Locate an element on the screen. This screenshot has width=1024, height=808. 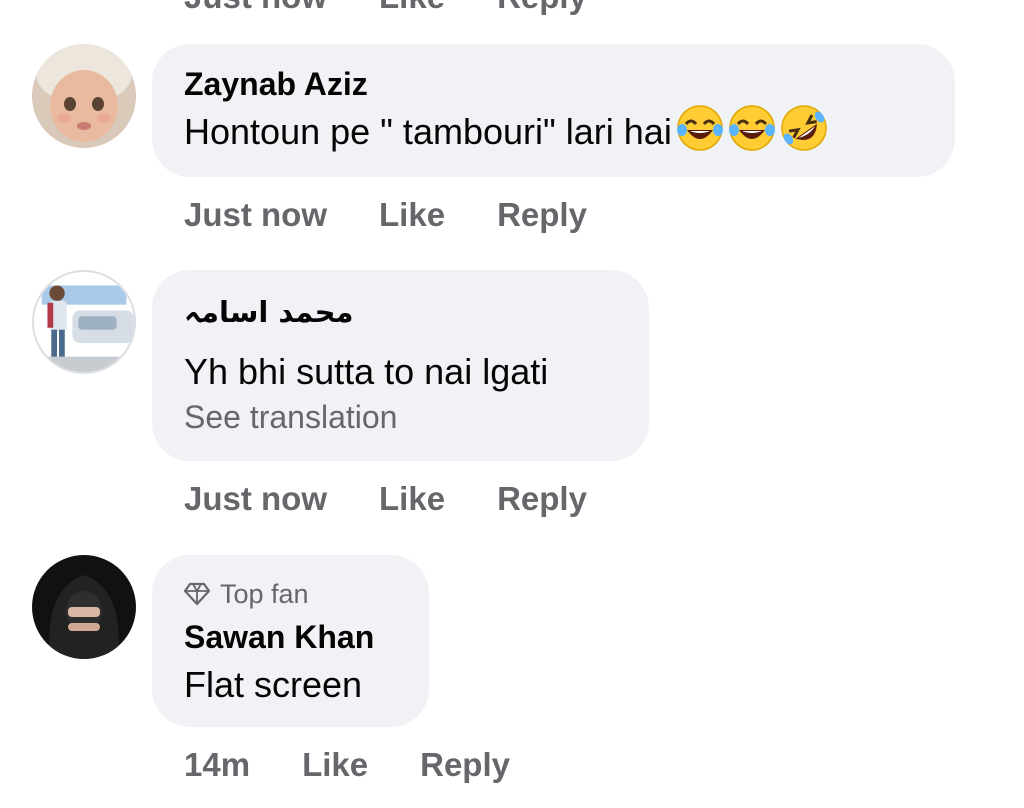
badge-label: Top fan is located at coordinates (264, 594).